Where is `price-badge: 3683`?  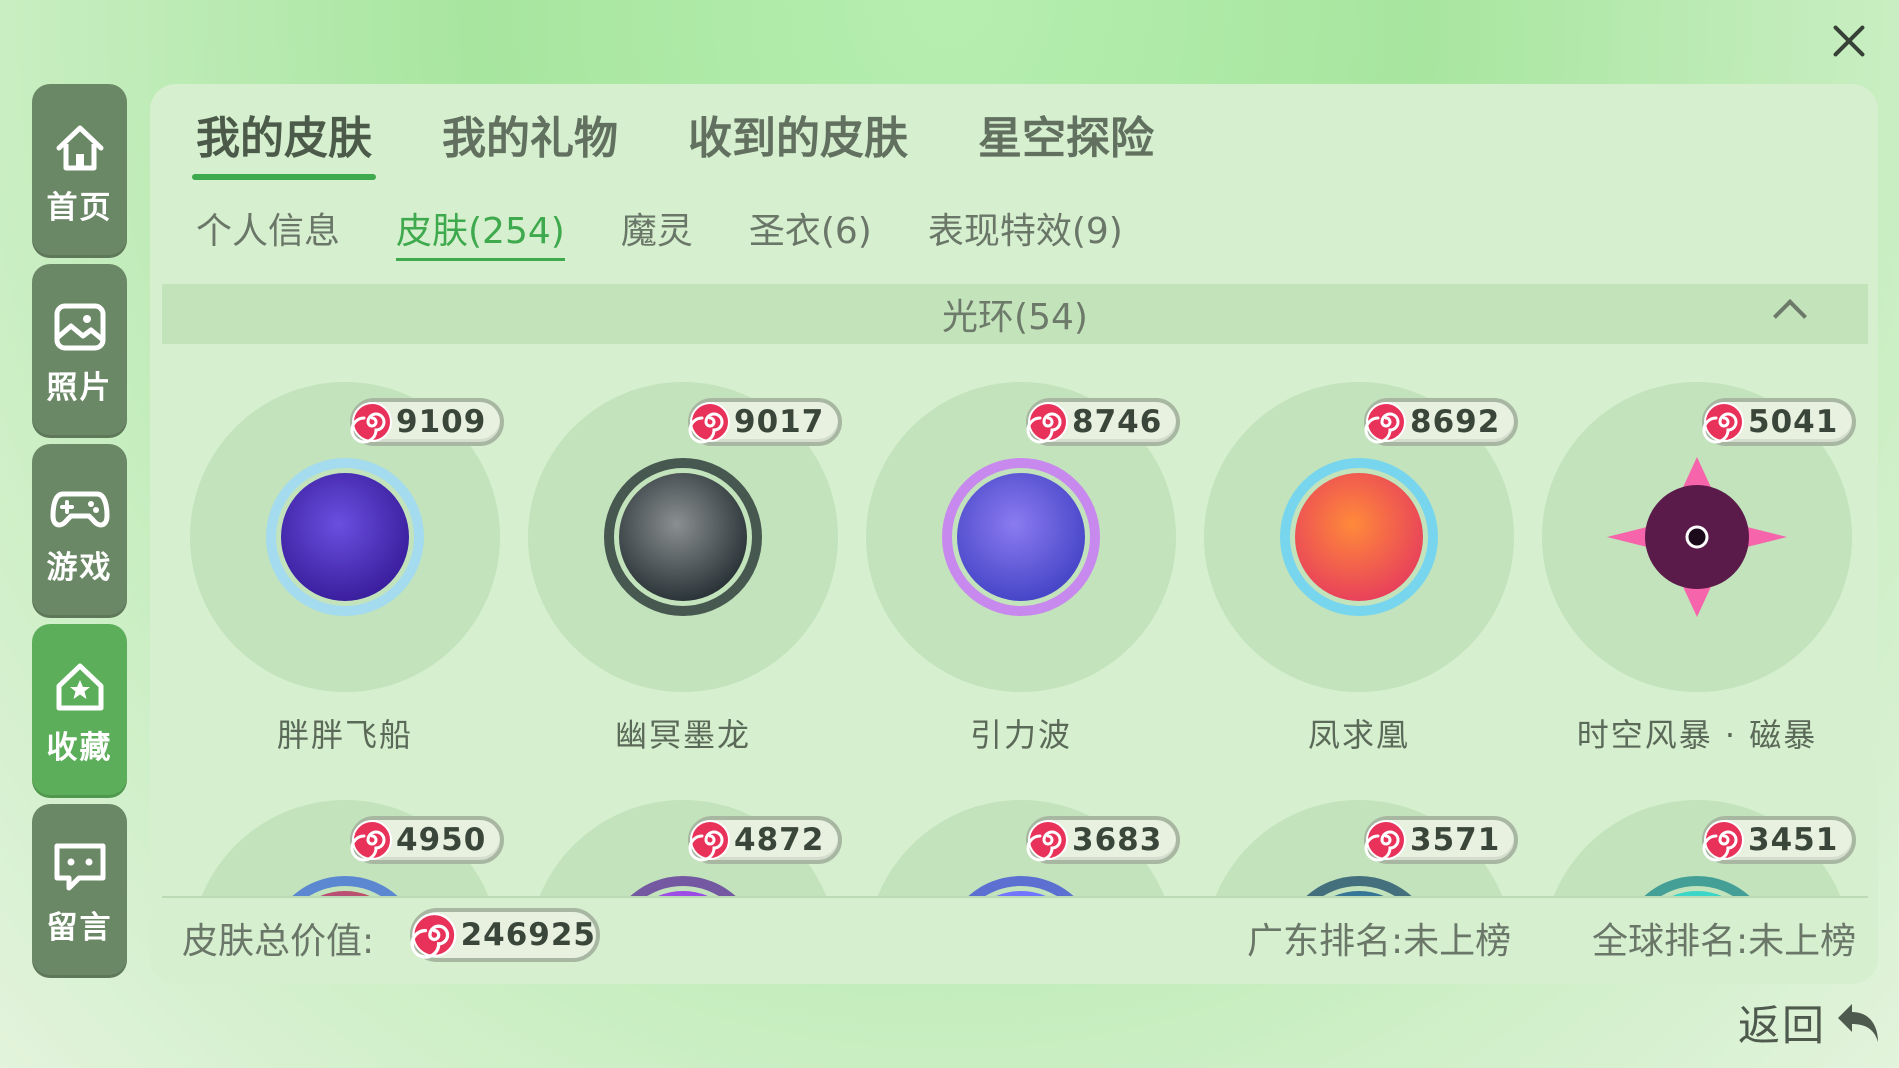 price-badge: 3683 is located at coordinates (1103, 840).